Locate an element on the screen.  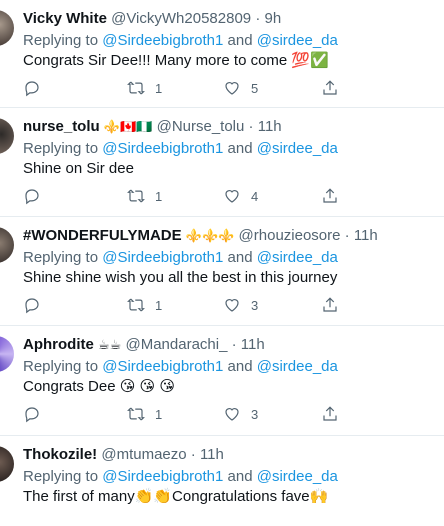
display-name: Aphrodite is located at coordinates (58, 344).